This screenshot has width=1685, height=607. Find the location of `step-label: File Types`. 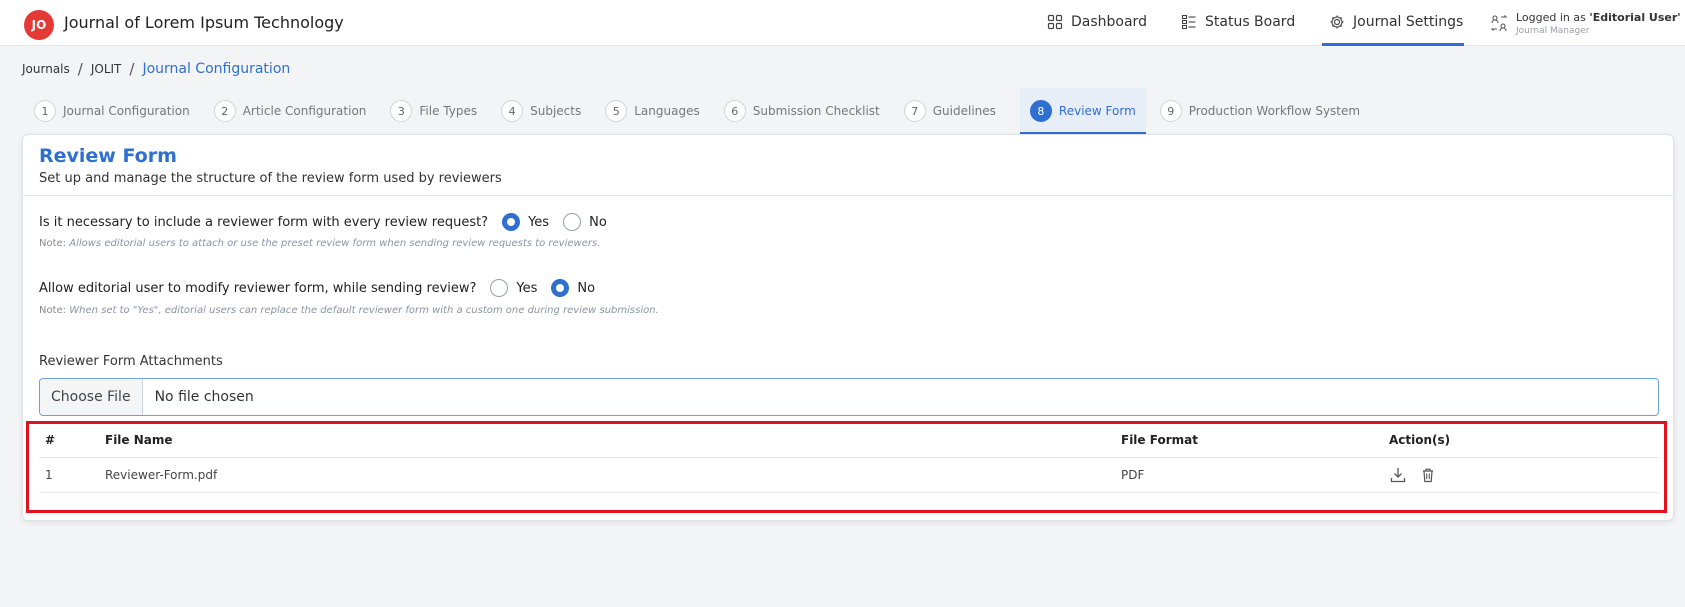

step-label: File Types is located at coordinates (448, 111).